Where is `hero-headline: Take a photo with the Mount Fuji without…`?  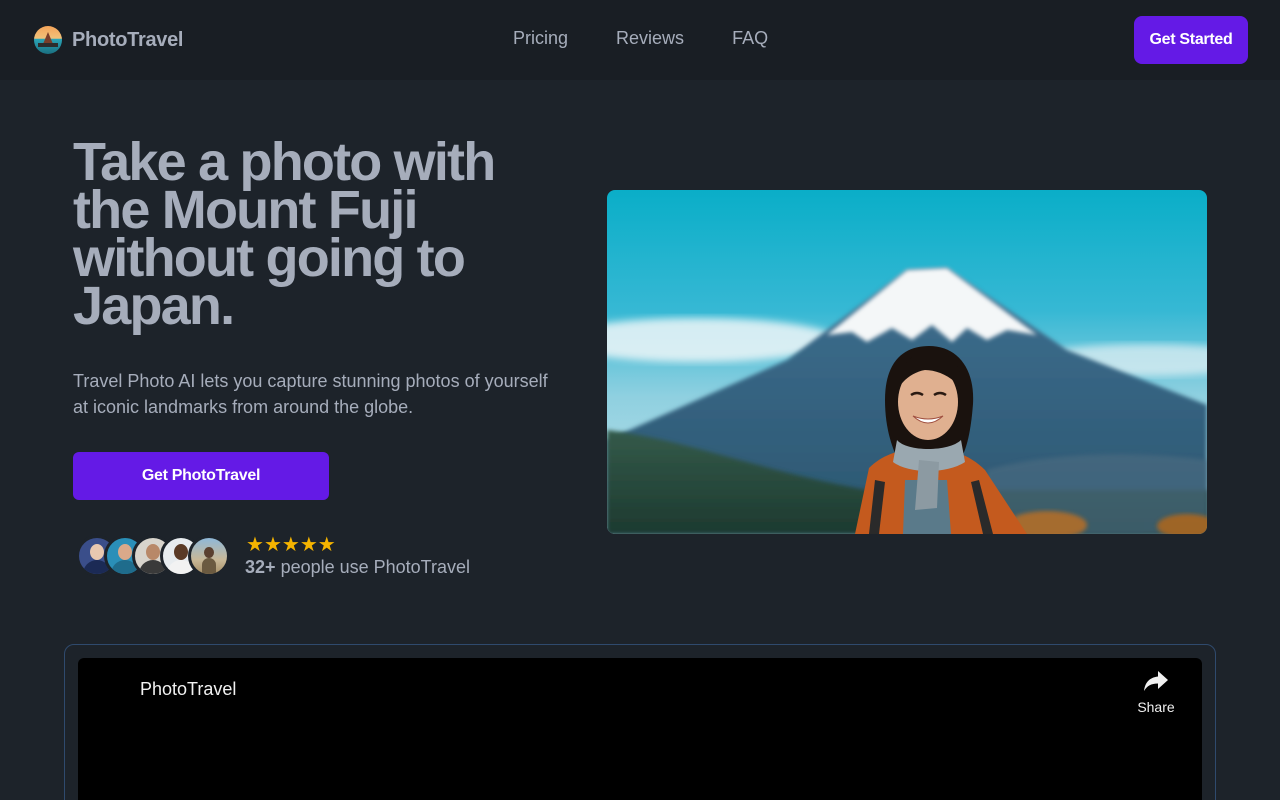 hero-headline: Take a photo with the Mount Fuji without… is located at coordinates (284, 234).